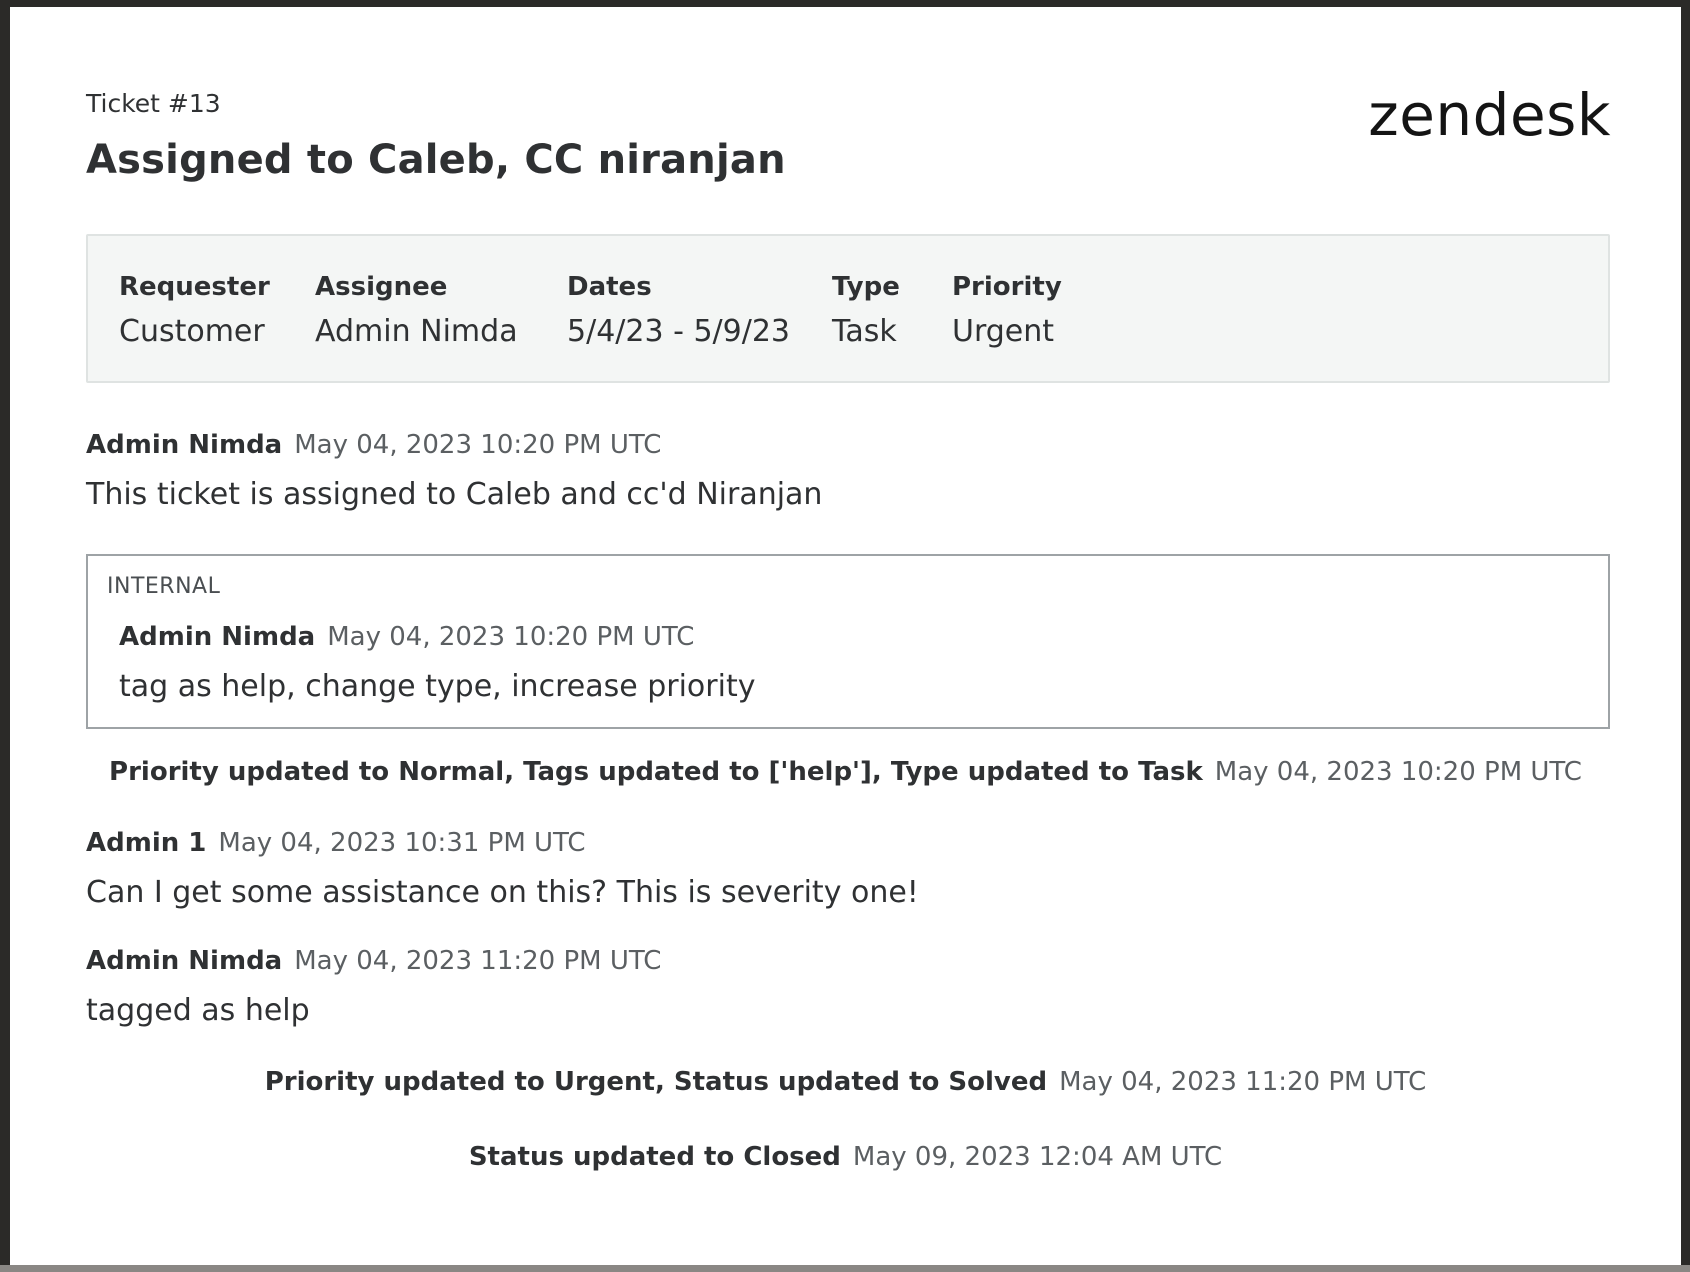 The height and width of the screenshot is (1272, 1690). What do you see at coordinates (1489, 115) in the screenshot?
I see `zendesk-logo: zendesk` at bounding box center [1489, 115].